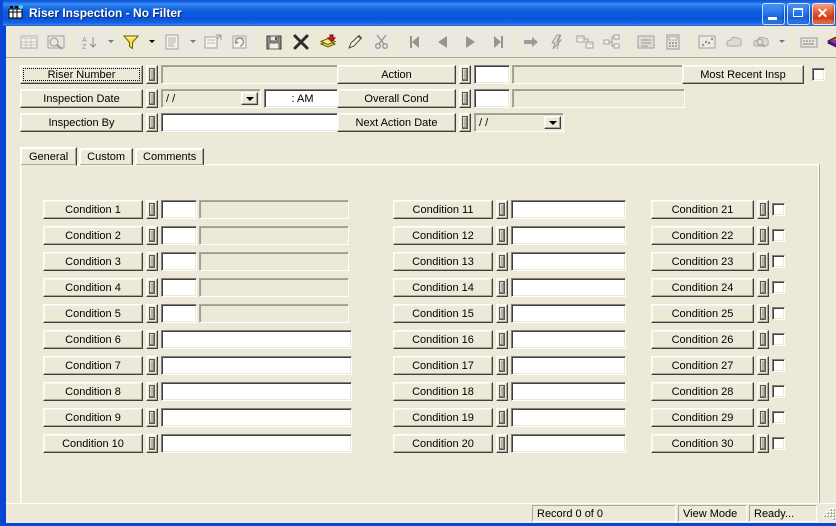  What do you see at coordinates (502, 287) in the screenshot?
I see `condition-col2-4-lookup-button` at bounding box center [502, 287].